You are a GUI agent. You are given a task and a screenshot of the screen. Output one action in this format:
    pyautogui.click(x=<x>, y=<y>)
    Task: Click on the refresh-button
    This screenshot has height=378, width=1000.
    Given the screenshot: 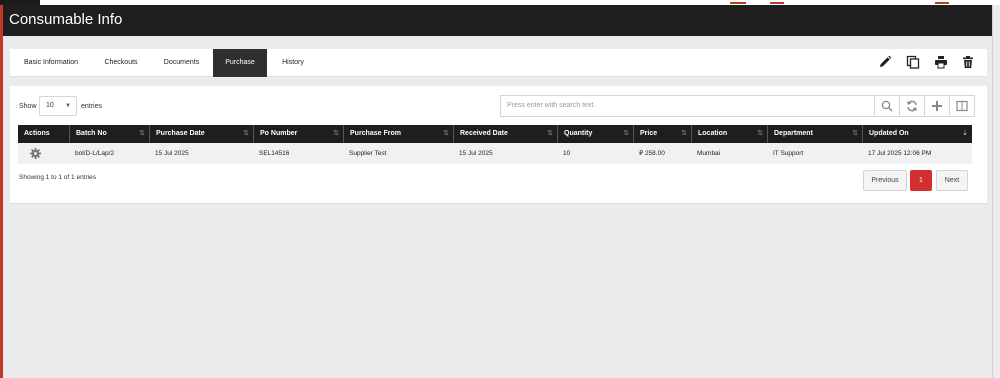 What is the action you would take?
    pyautogui.click(x=912, y=106)
    